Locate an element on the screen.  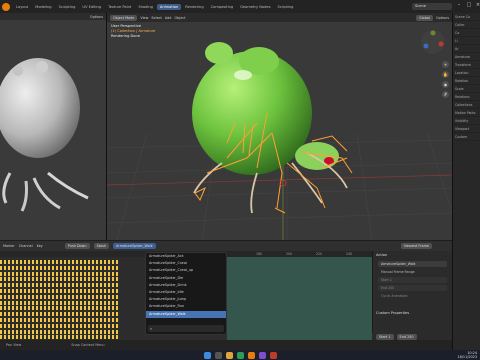
zoom-icon: + is located at coordinates (445, 64).